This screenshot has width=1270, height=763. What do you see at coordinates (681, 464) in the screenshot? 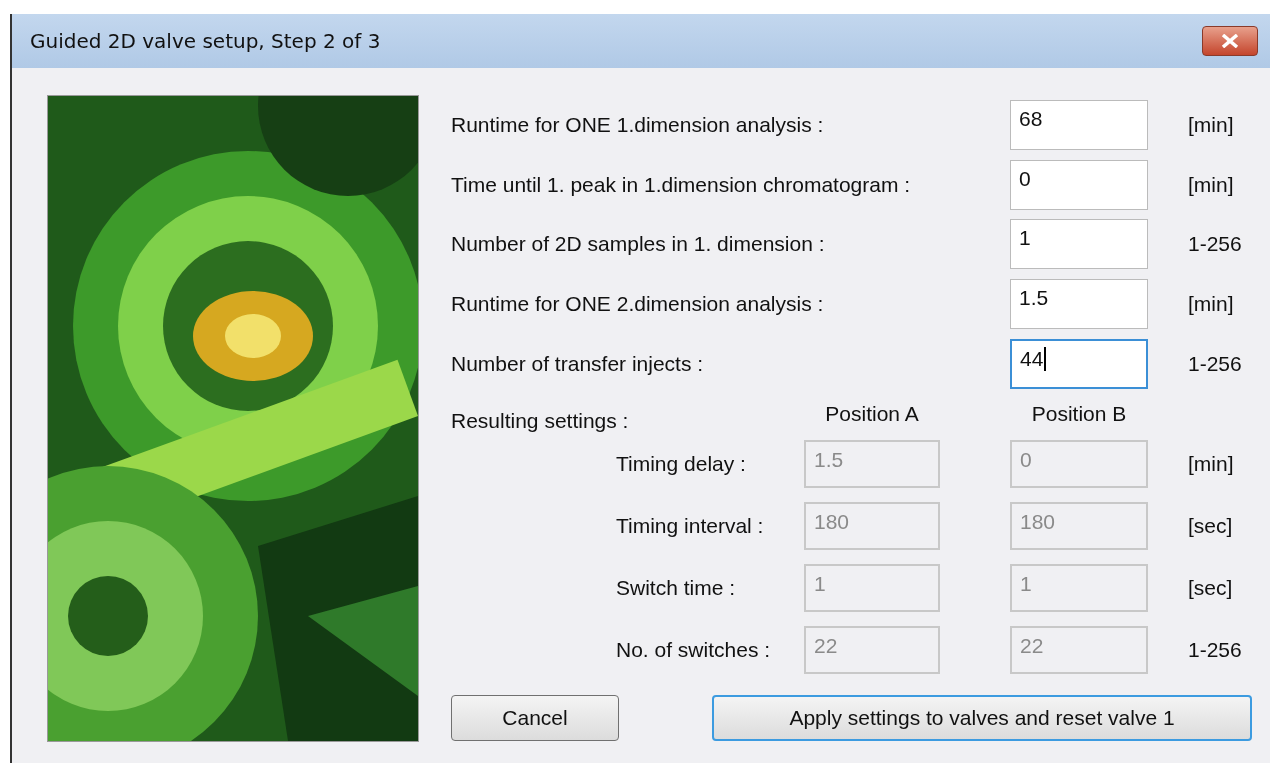
I see `field-label: Timing delay :` at bounding box center [681, 464].